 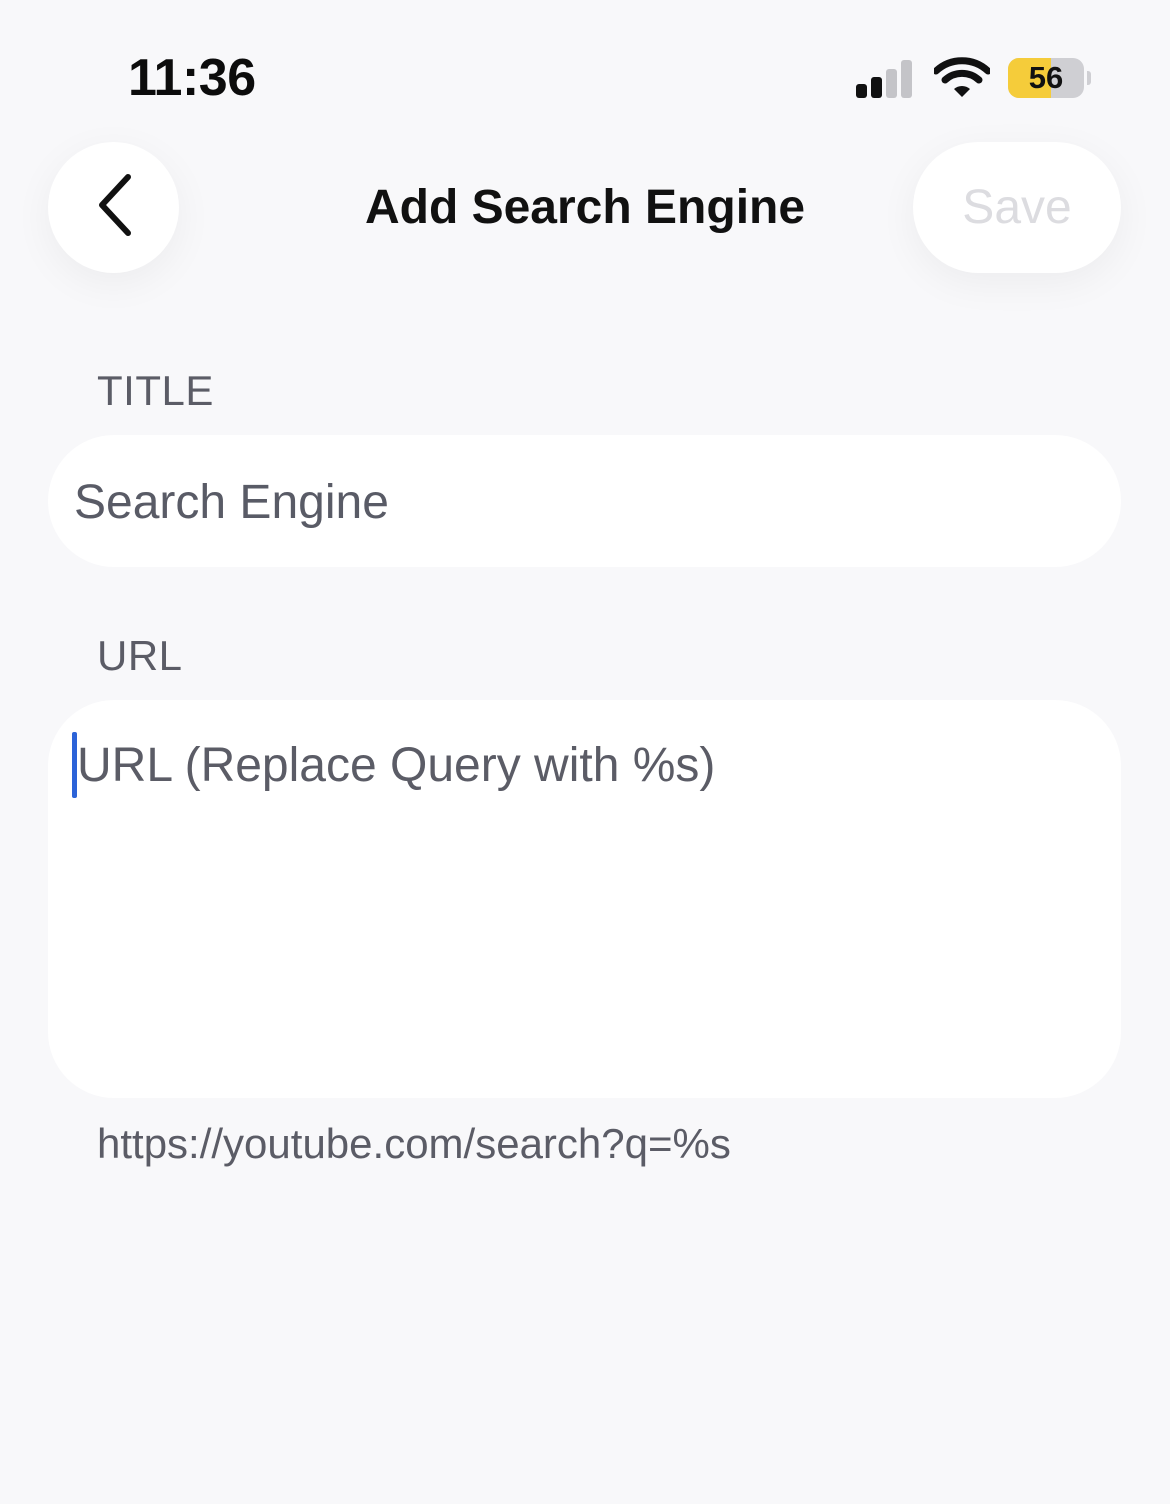 I want to click on cellular-signal-icon, so click(x=886, y=78).